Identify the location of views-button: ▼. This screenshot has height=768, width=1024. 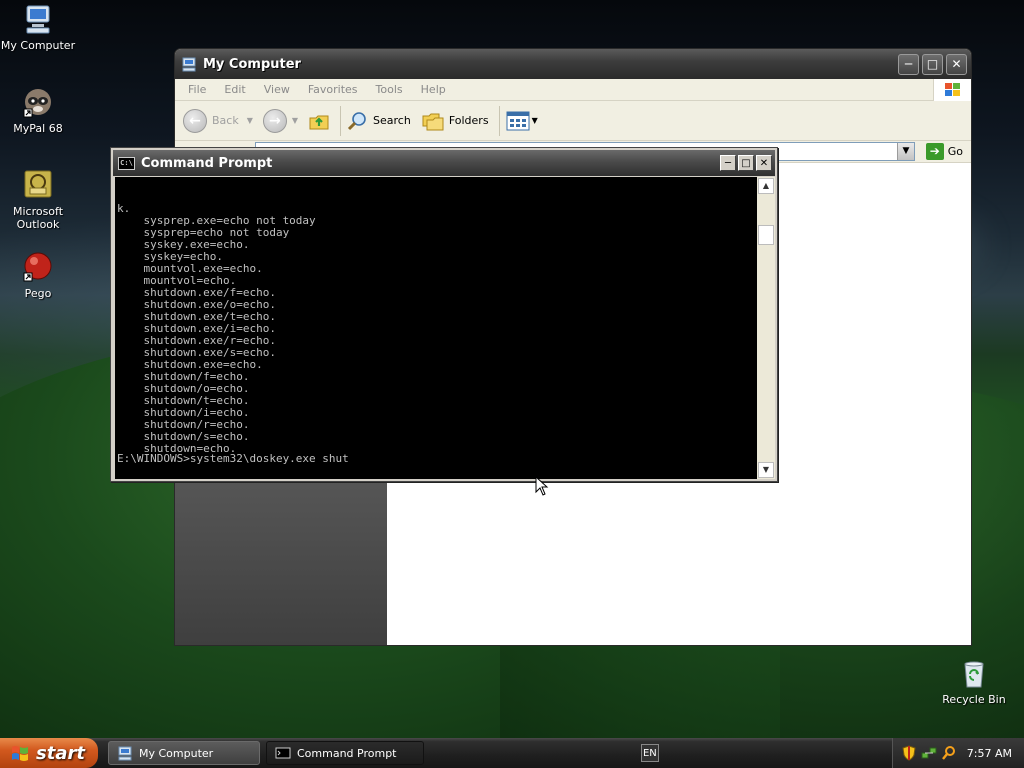
(522, 121).